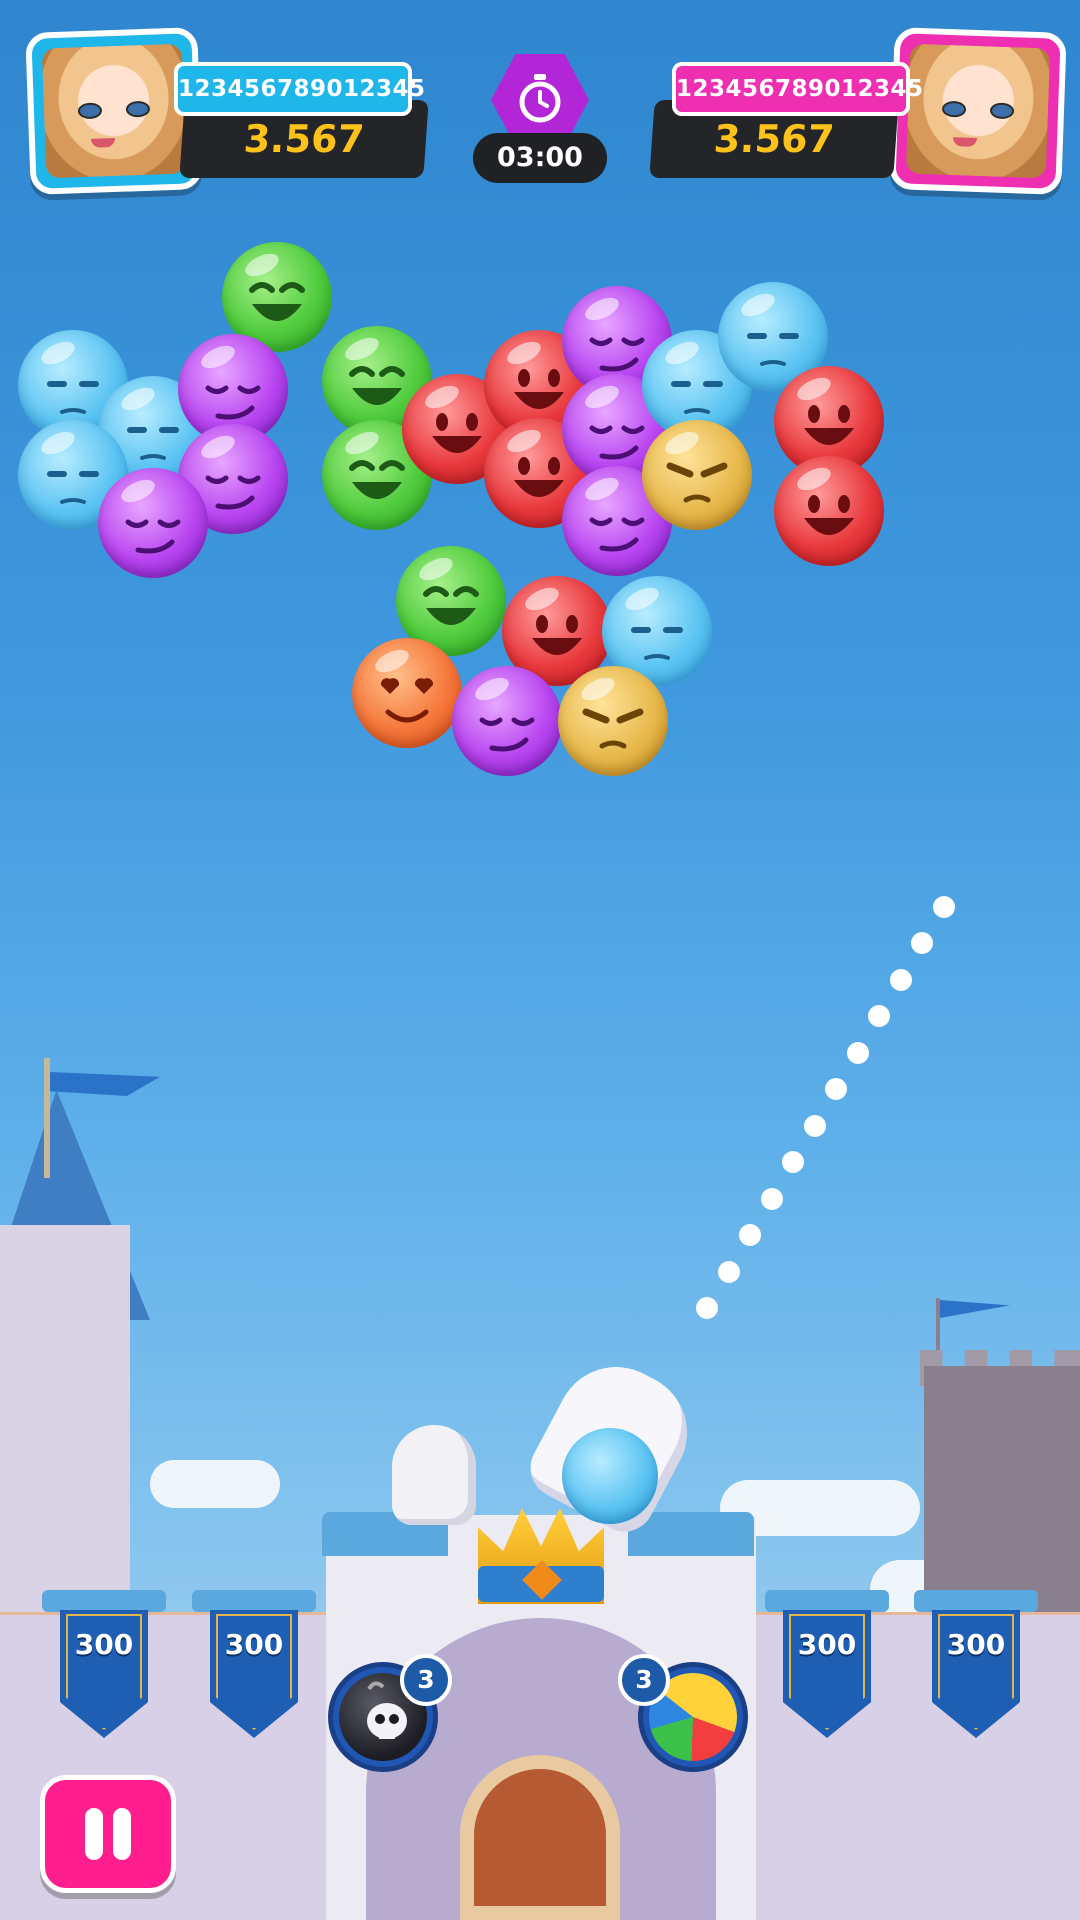 The height and width of the screenshot is (1920, 1080). Describe the element at coordinates (975, 1309) in the screenshot. I see `right-flag` at that location.